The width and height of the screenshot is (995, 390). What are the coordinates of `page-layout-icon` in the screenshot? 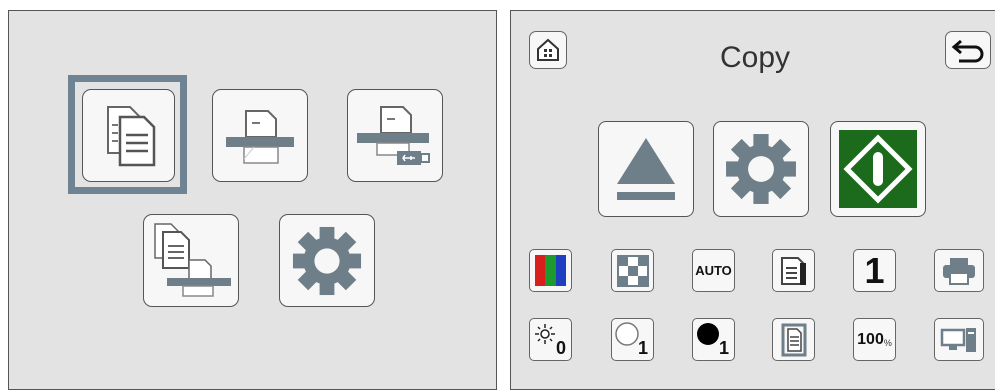 It's located at (793, 339).